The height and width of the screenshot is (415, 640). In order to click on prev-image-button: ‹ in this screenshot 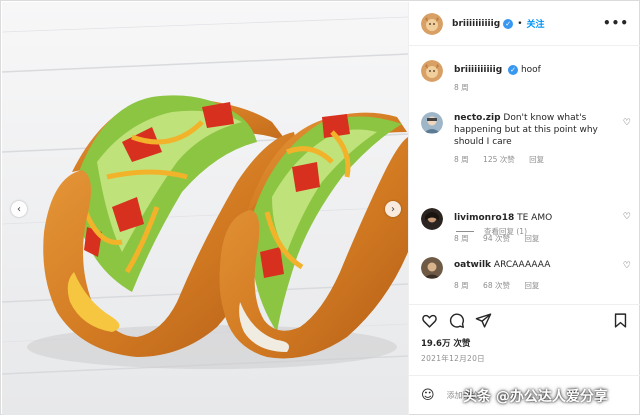, I will do `click(19, 209)`.